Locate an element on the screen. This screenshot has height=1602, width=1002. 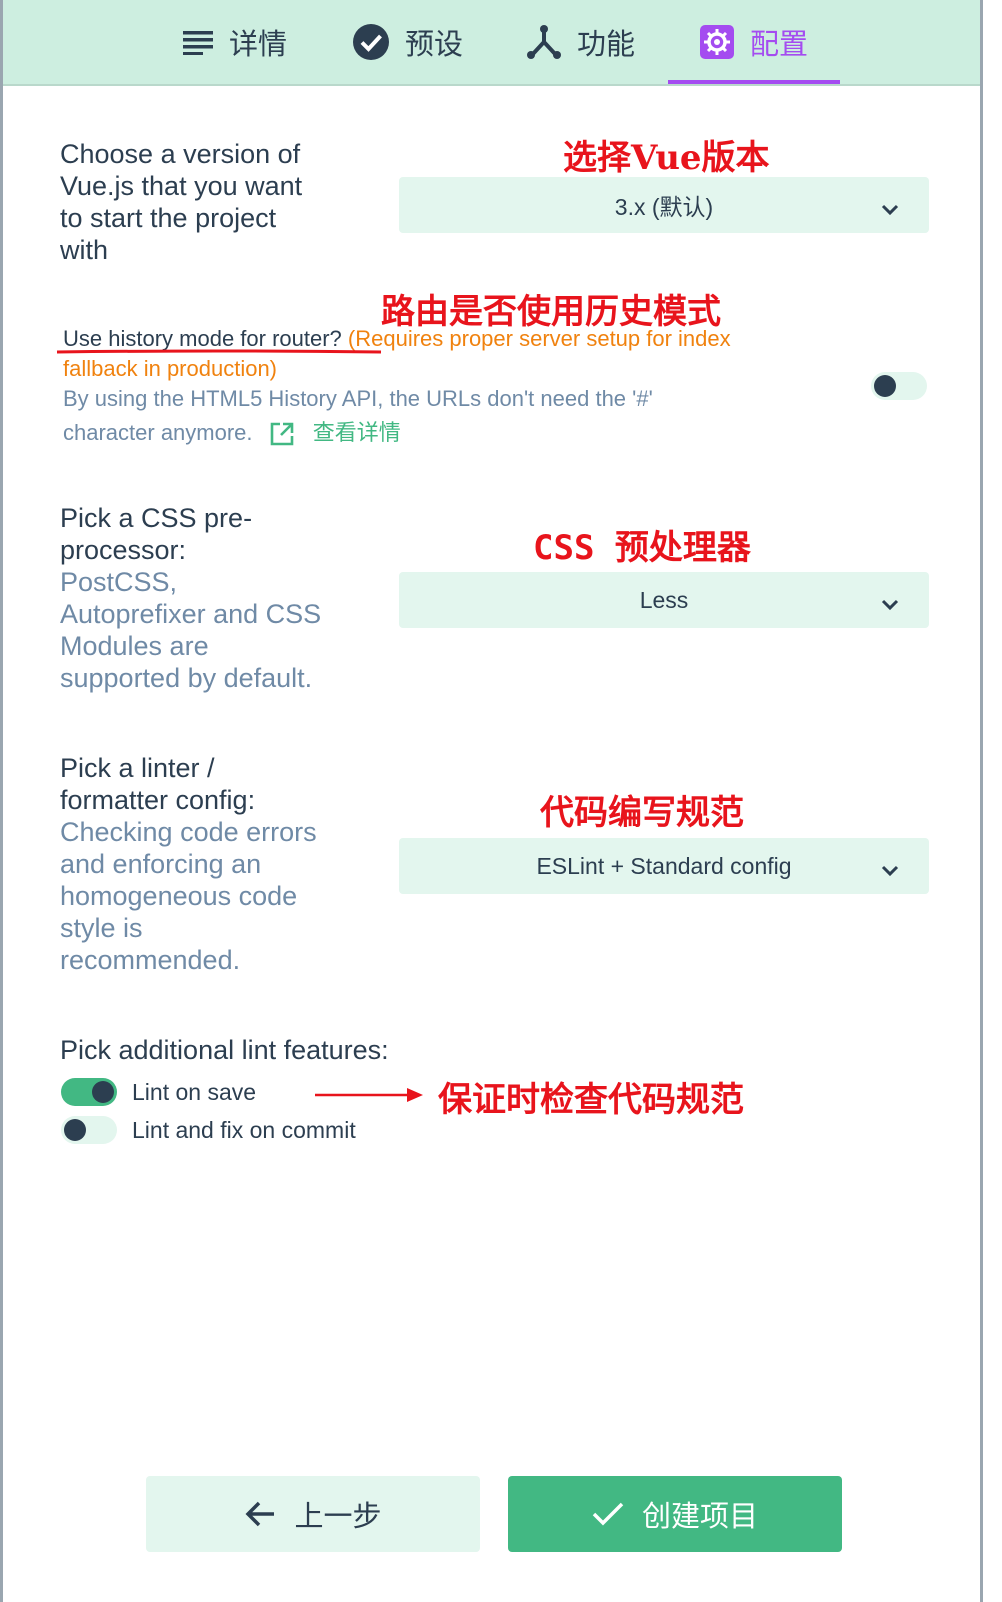
lint-on-save-toggle is located at coordinates (89, 1092).